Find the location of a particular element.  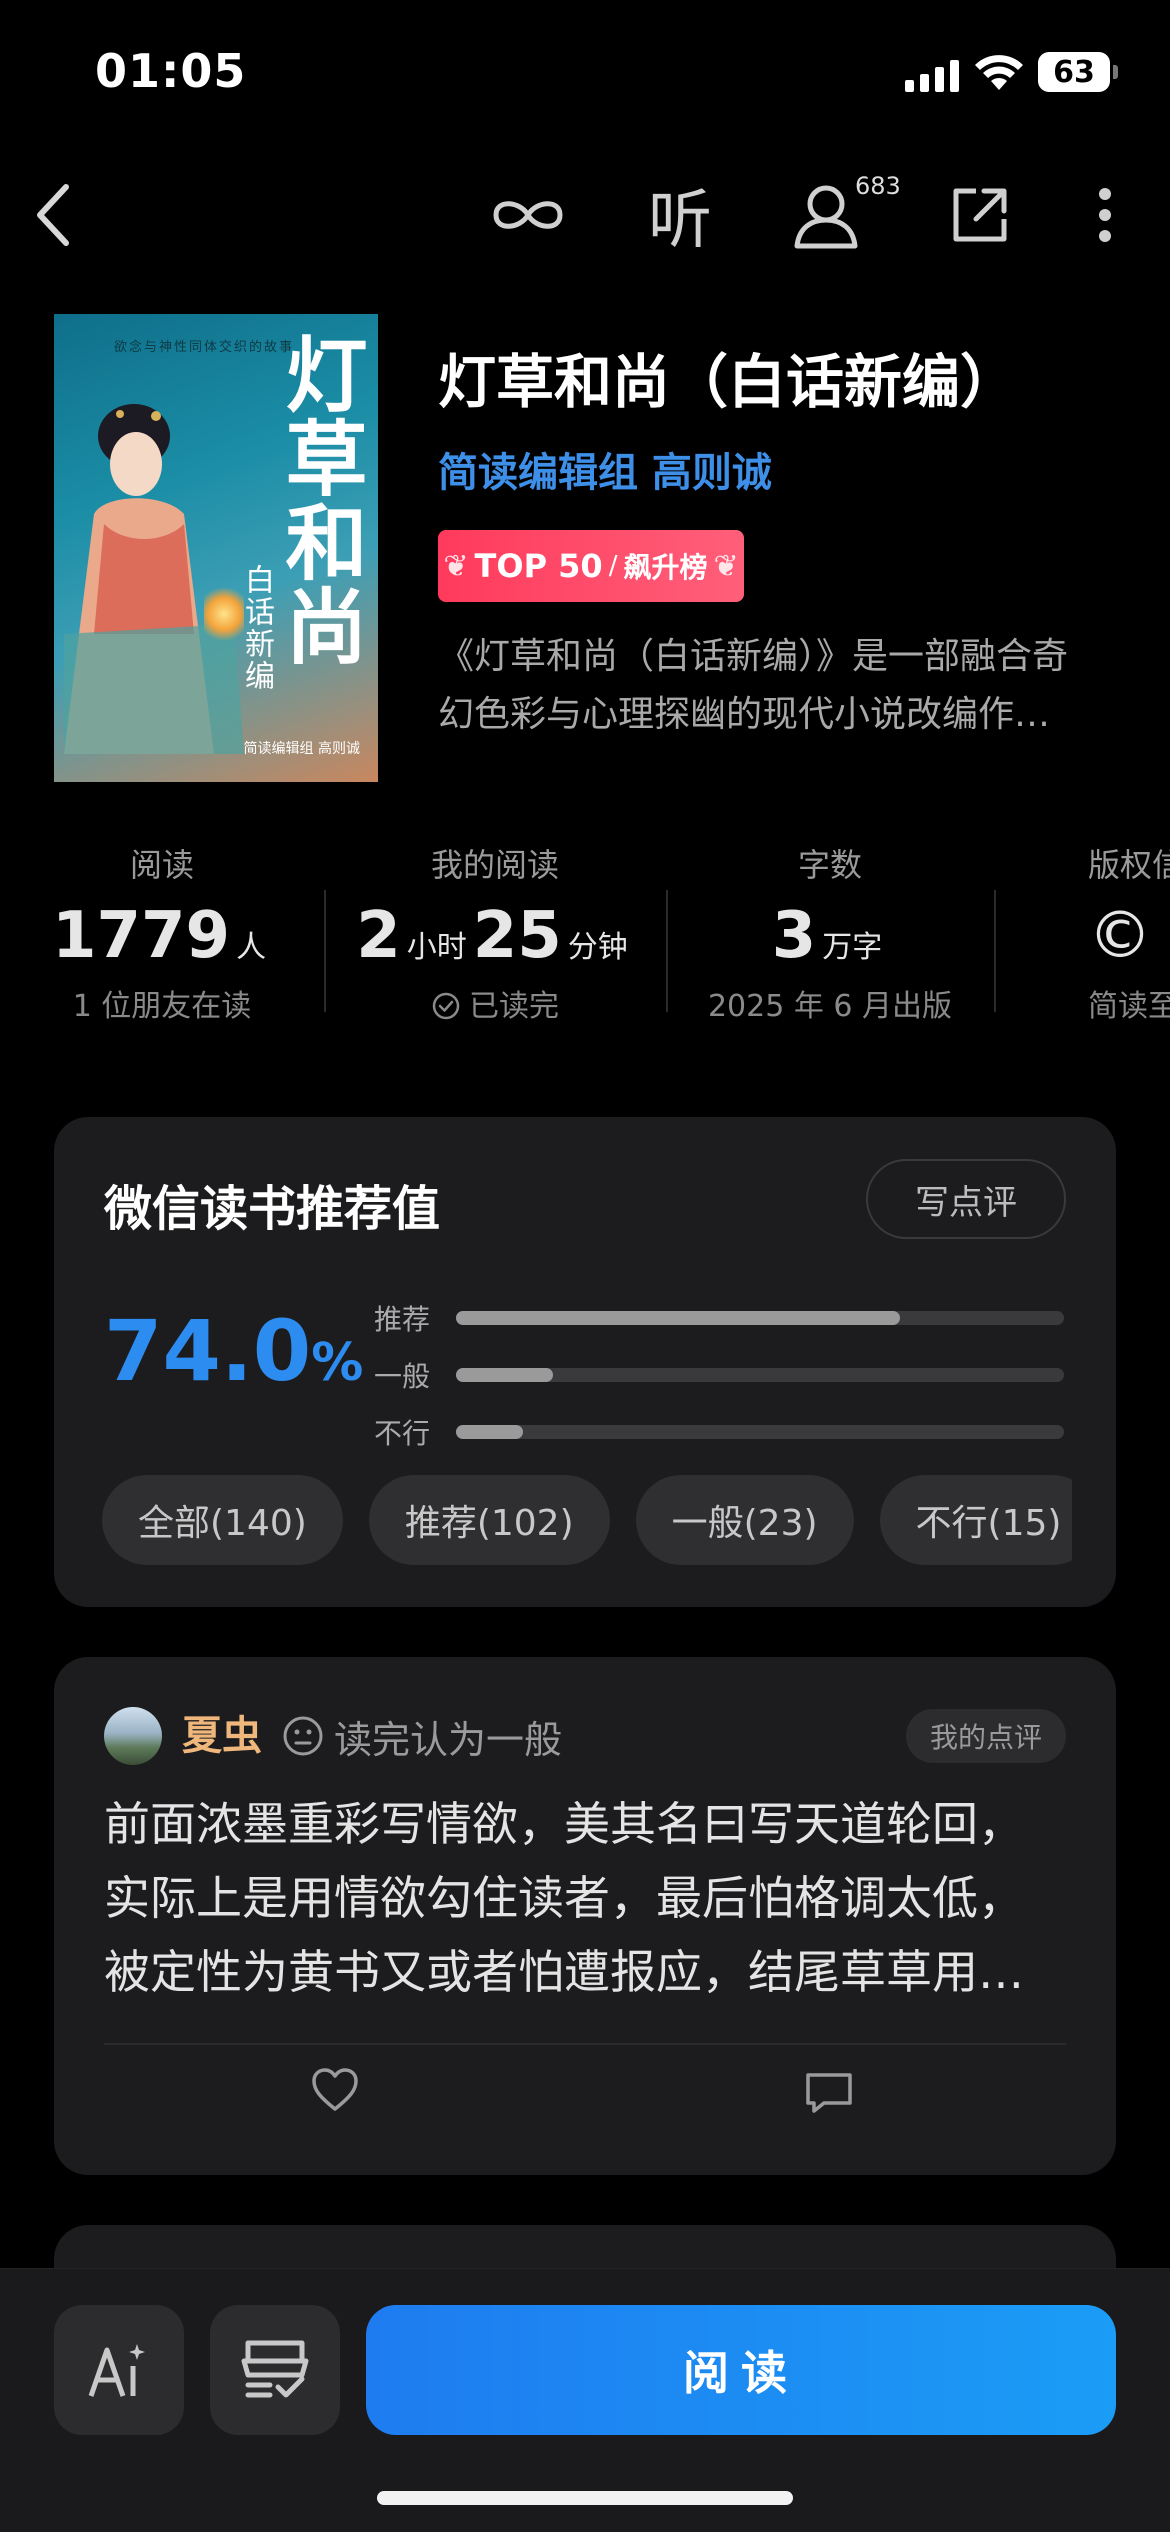

stat-finished: 已读完 is located at coordinates (514, 1006).